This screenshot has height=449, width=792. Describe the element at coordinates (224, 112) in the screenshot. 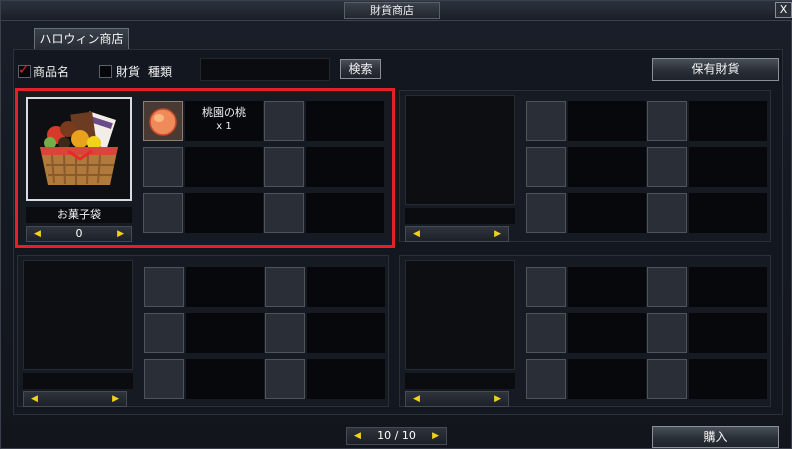

I see `material-name: 桃園の桃` at that location.